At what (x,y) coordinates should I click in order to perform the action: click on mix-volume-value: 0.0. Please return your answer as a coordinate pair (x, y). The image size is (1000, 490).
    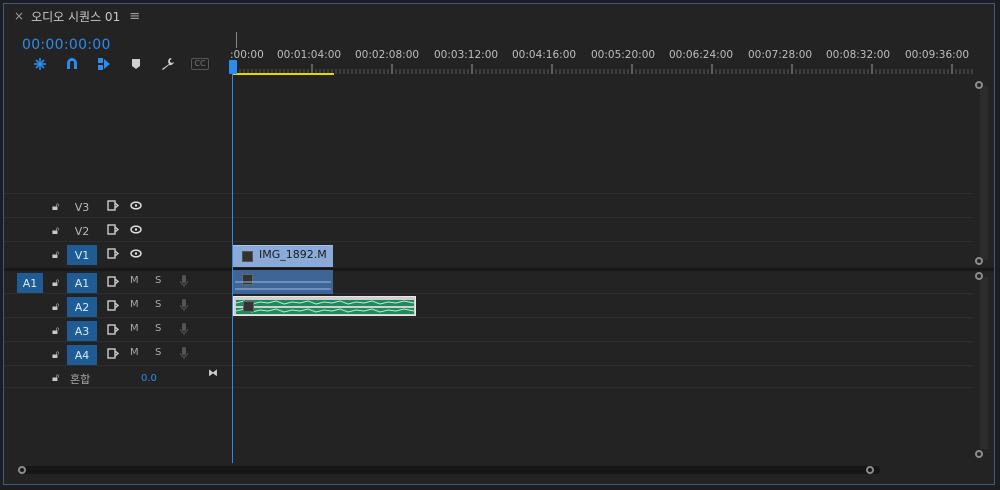
    Looking at the image, I should click on (149, 378).